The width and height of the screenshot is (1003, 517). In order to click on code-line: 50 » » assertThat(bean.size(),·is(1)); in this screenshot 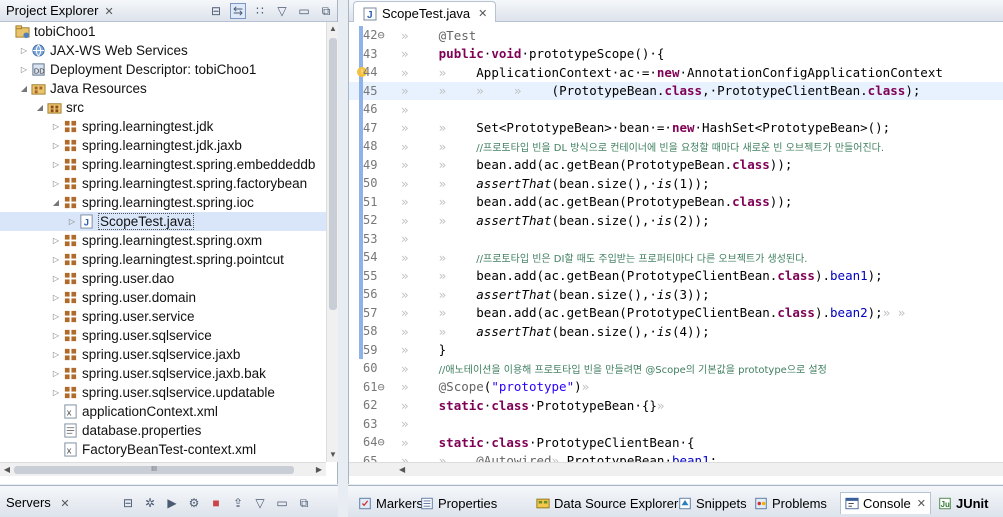, I will do `click(676, 183)`.